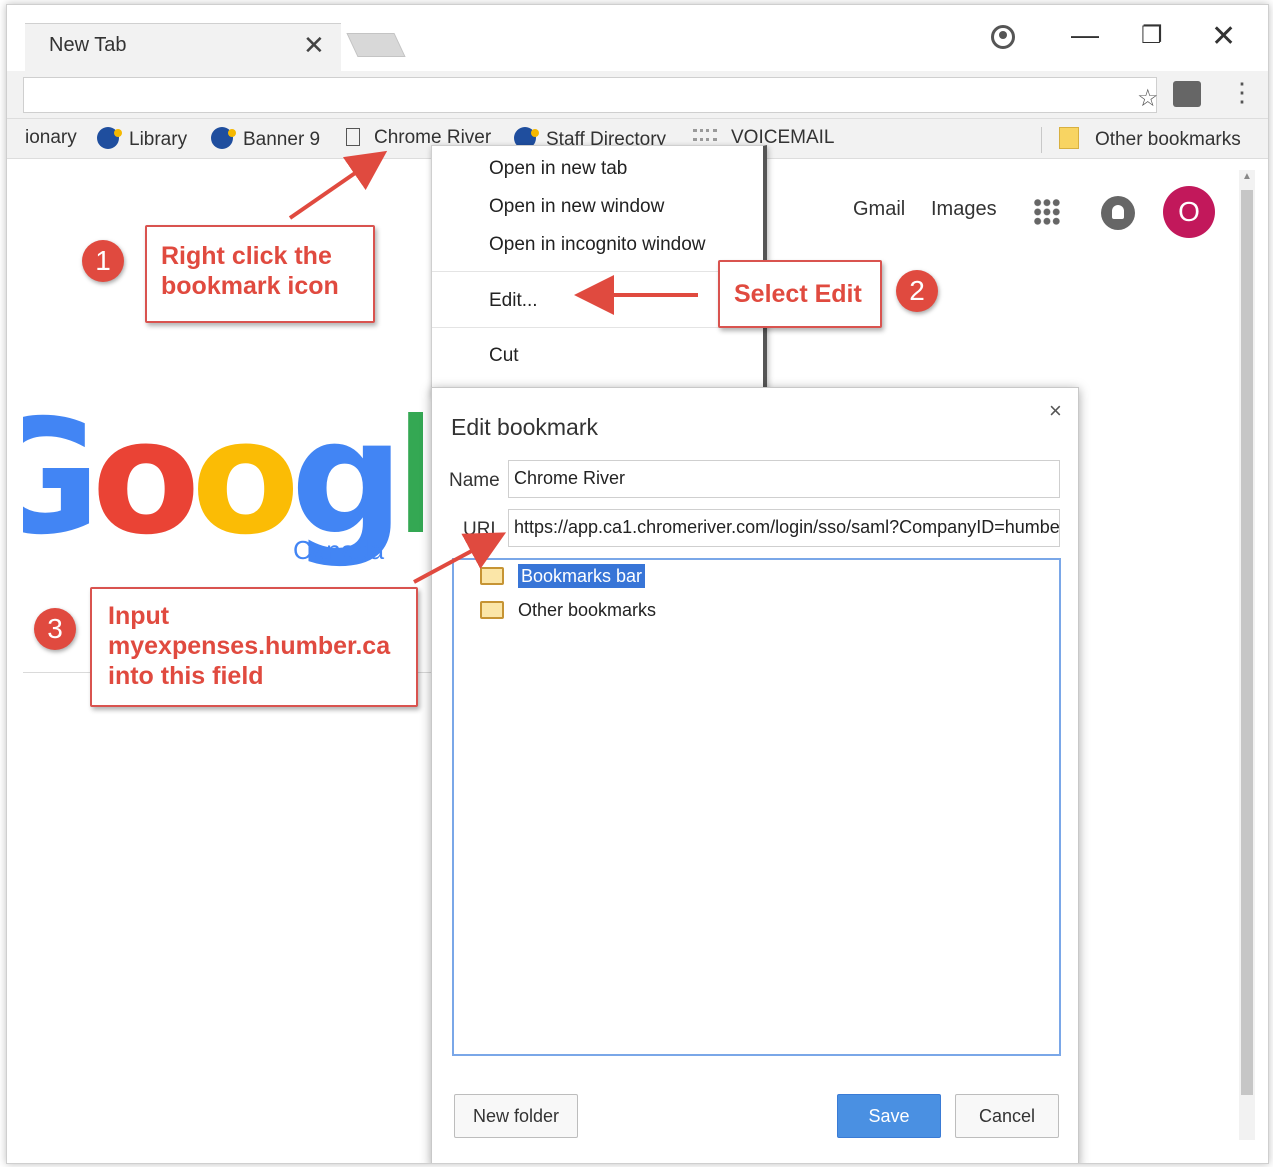  I want to click on menu-icon: ⋮, so click(1242, 92).